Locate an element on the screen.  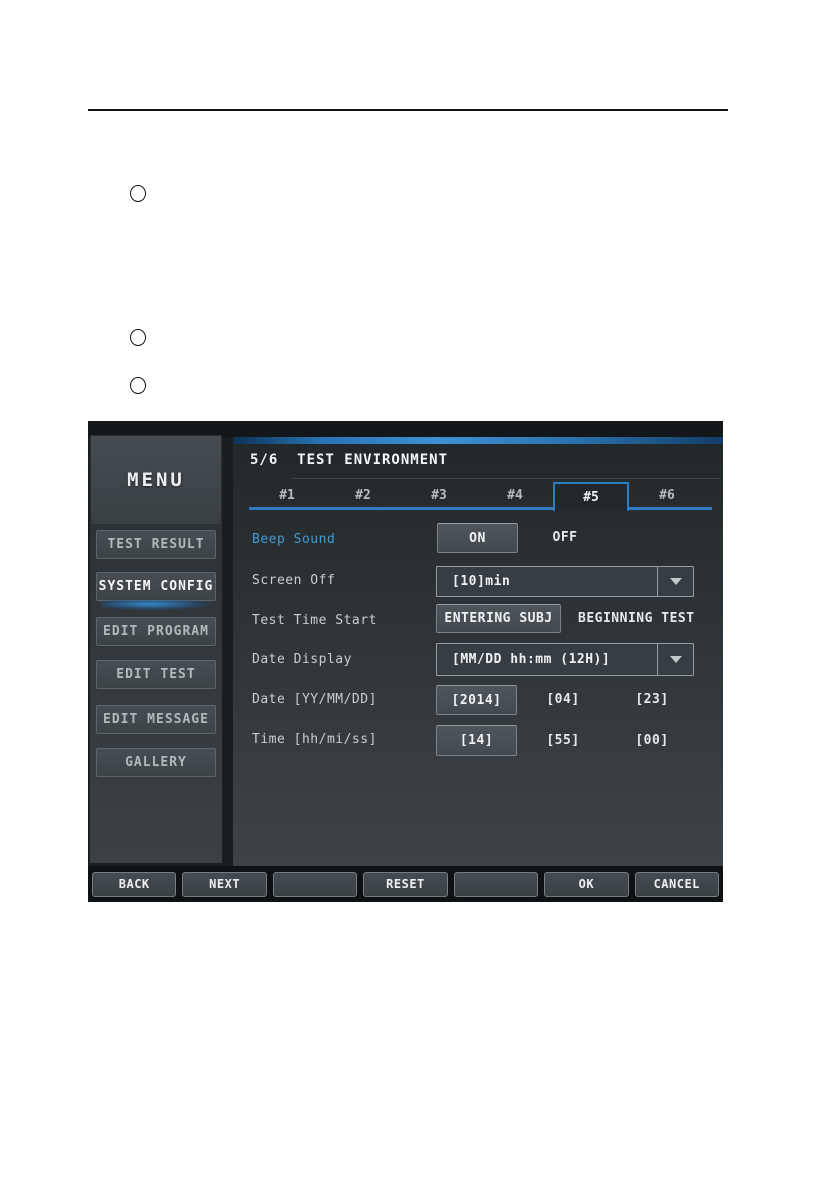
back-button: BACK is located at coordinates (134, 884).